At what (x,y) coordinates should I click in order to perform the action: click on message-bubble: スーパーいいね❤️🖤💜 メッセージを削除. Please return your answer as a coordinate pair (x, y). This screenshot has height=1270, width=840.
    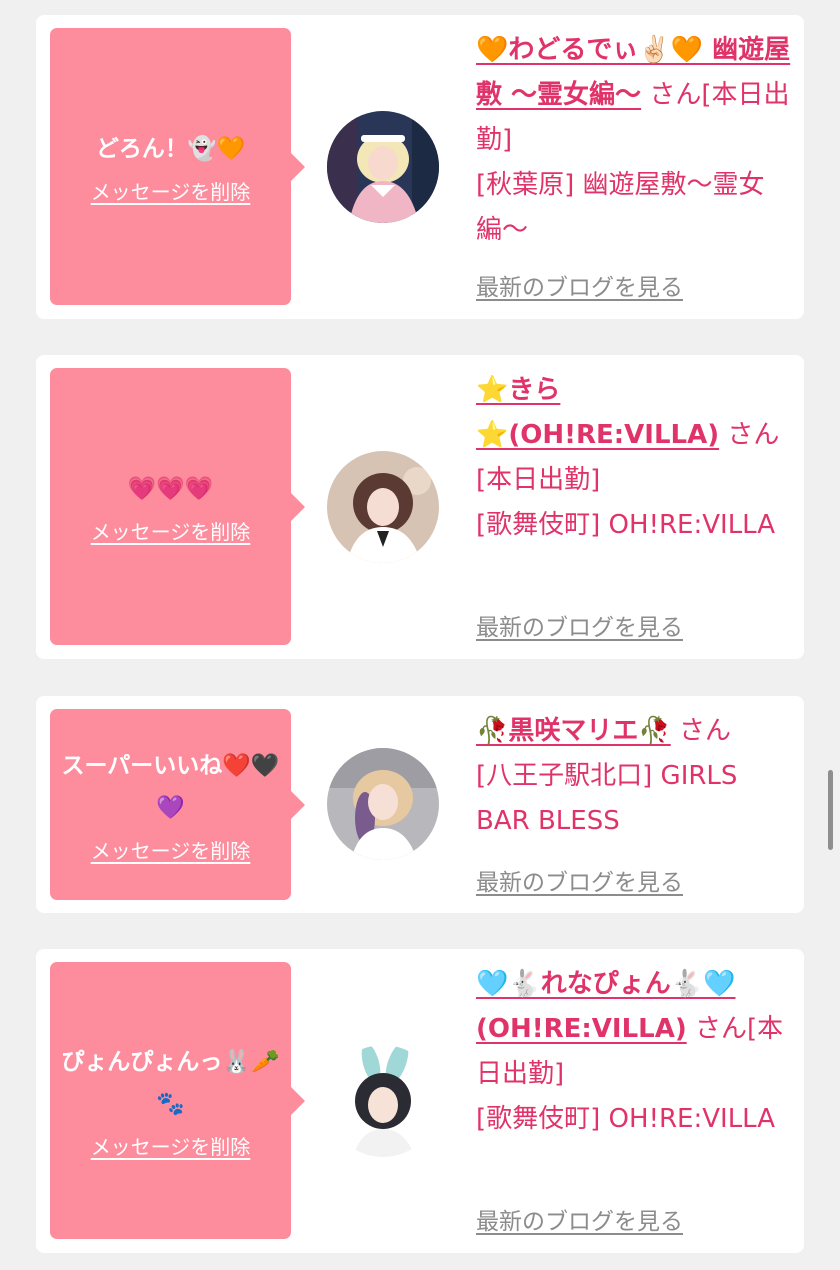
    Looking at the image, I should click on (177, 804).